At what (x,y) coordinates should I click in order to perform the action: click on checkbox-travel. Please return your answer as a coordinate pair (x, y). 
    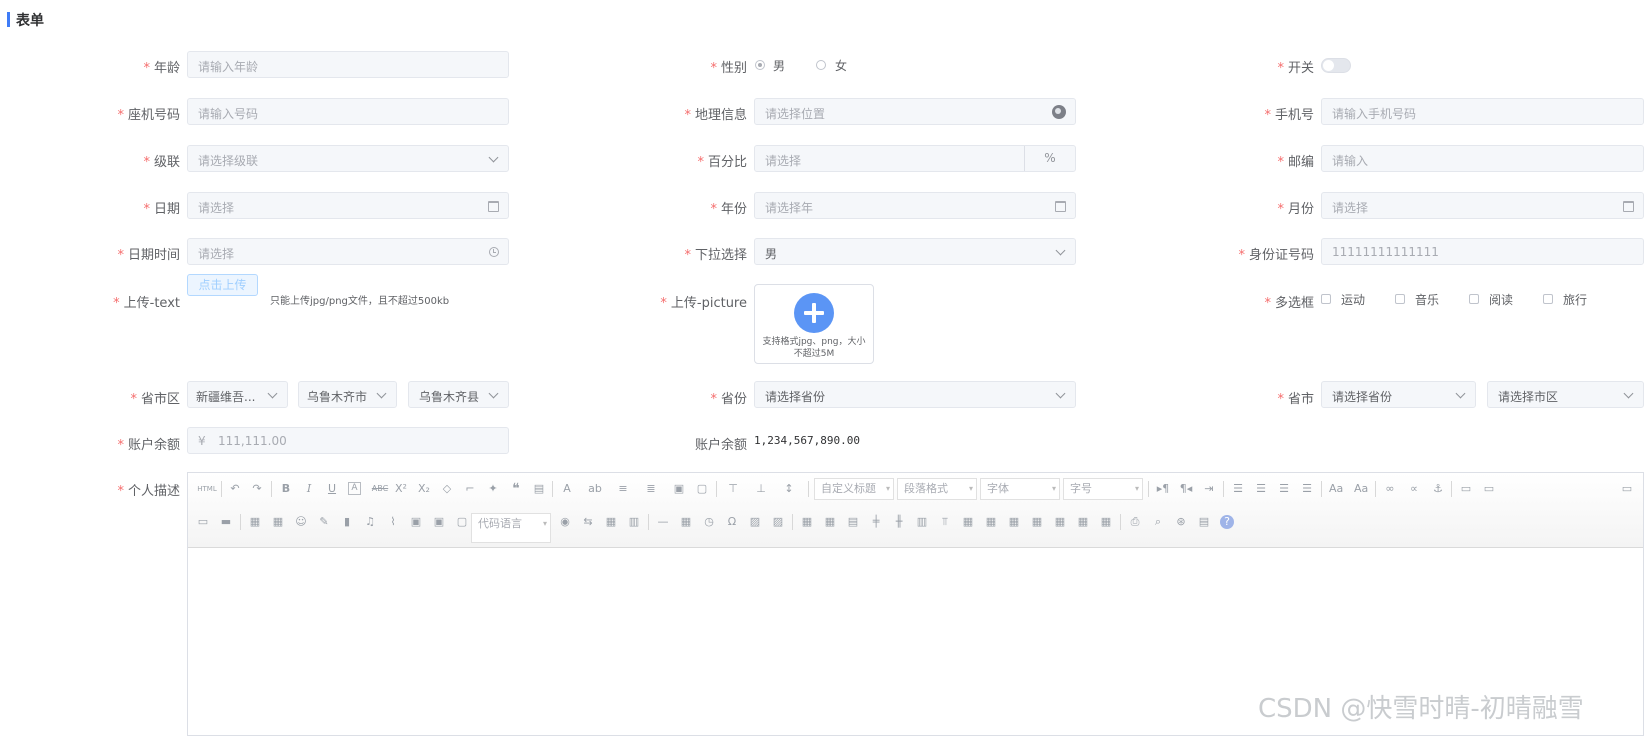
    Looking at the image, I should click on (1548, 299).